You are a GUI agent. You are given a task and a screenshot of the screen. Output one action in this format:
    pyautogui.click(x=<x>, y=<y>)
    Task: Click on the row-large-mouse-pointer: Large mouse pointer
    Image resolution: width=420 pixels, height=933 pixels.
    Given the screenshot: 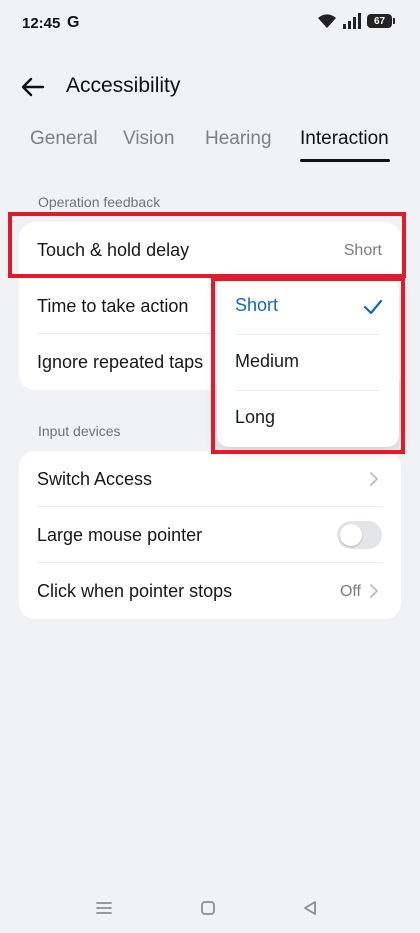 What is the action you would take?
    pyautogui.click(x=210, y=535)
    